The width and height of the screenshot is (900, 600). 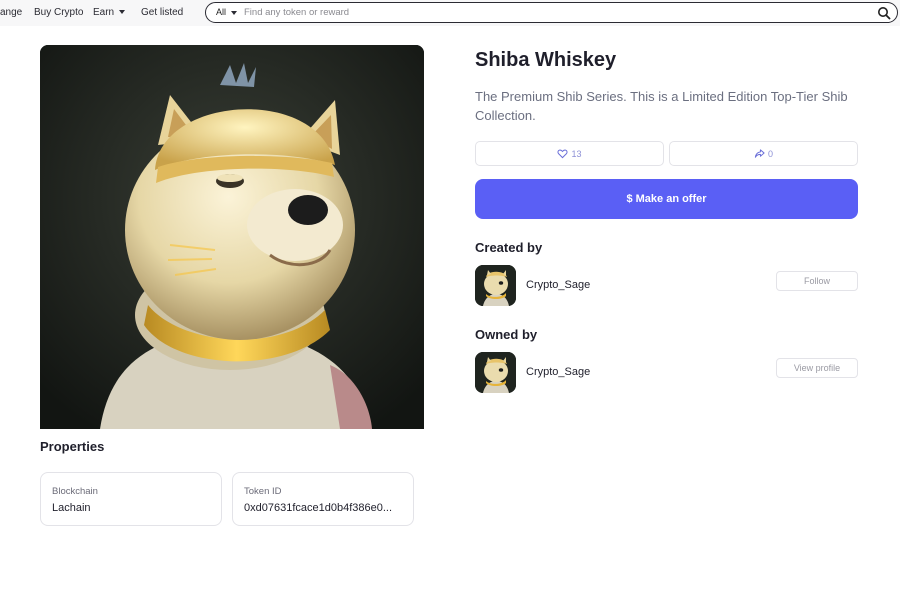 I want to click on search-filter-dropdown: All, so click(x=227, y=12).